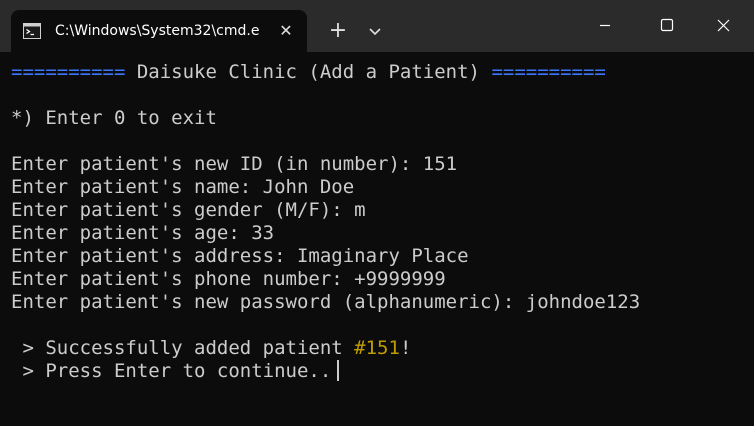  I want to click on header-left-rule: ==========, so click(68, 72).